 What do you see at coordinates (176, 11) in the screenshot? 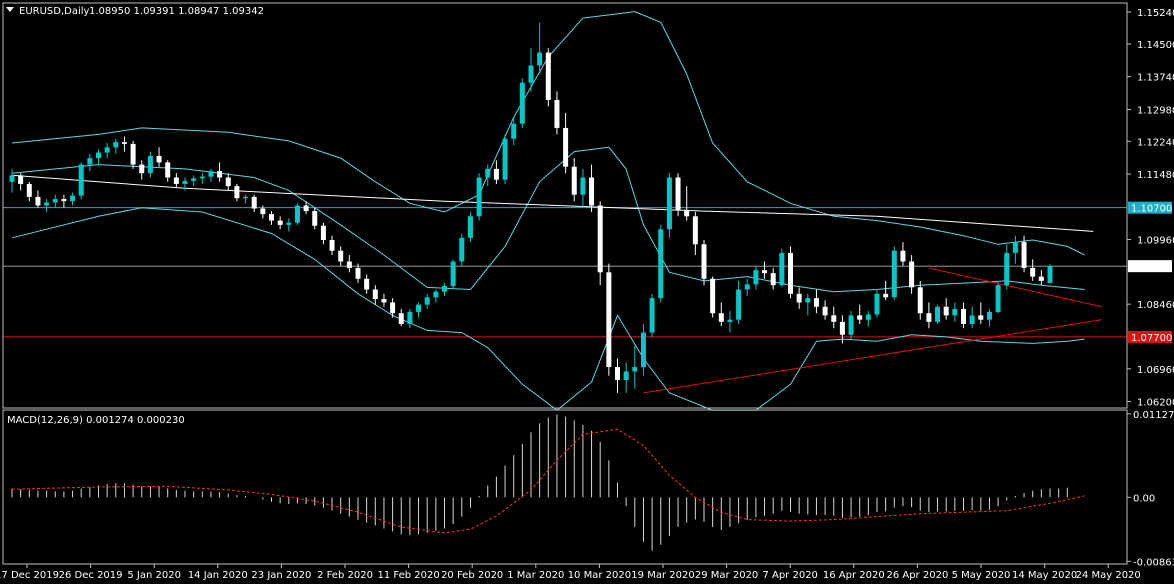
I see `ohlc-values: 1.08950 1.09391 1.08947 1.09342` at bounding box center [176, 11].